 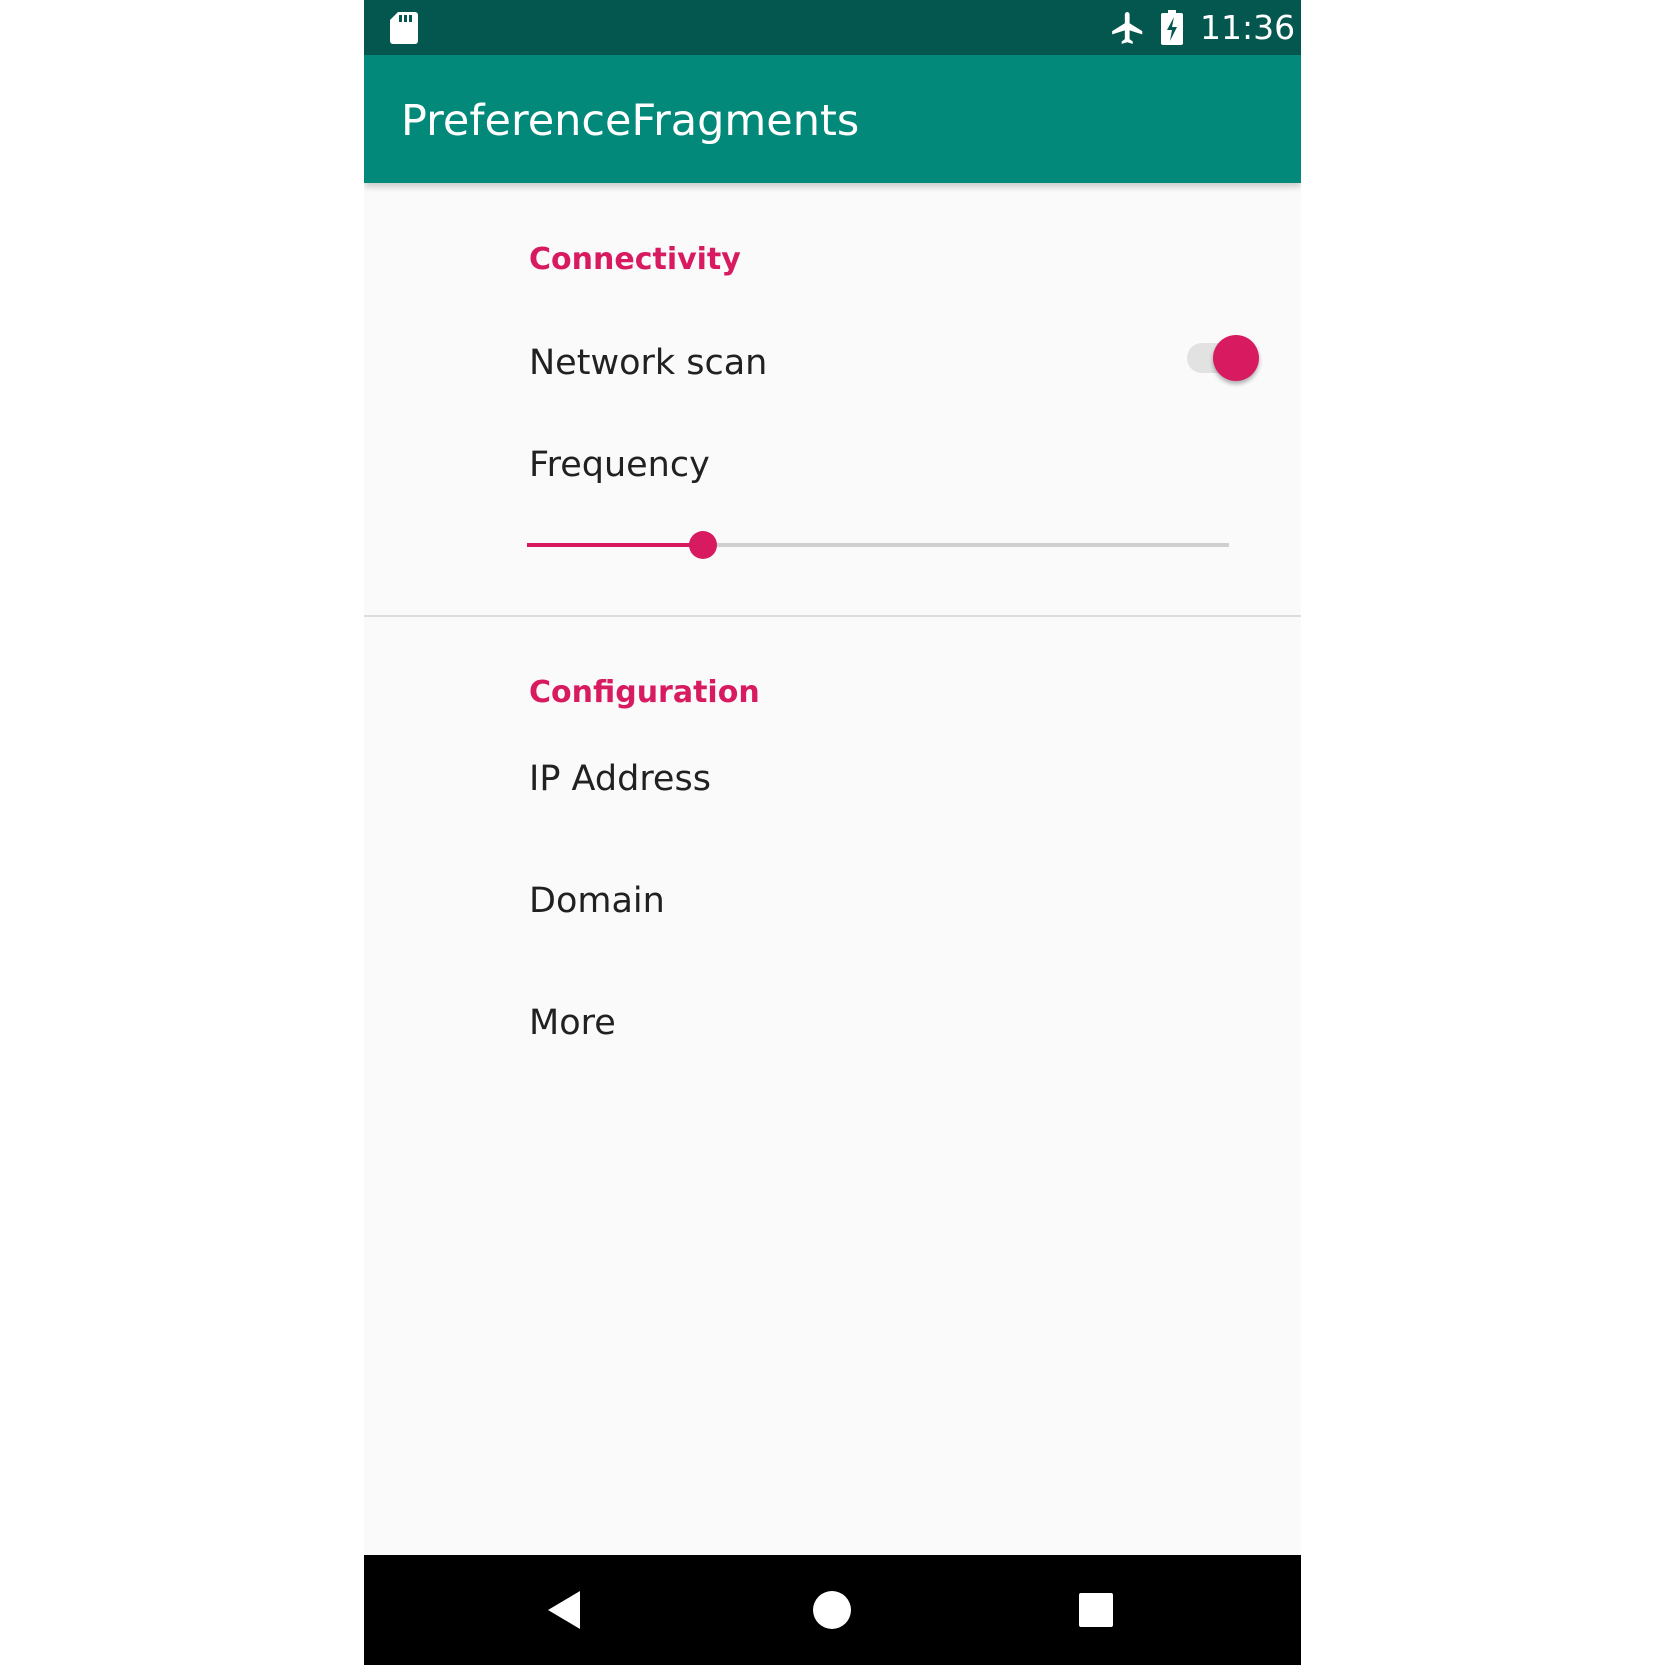 What do you see at coordinates (630, 121) in the screenshot?
I see `app-title: PreferenceFragments` at bounding box center [630, 121].